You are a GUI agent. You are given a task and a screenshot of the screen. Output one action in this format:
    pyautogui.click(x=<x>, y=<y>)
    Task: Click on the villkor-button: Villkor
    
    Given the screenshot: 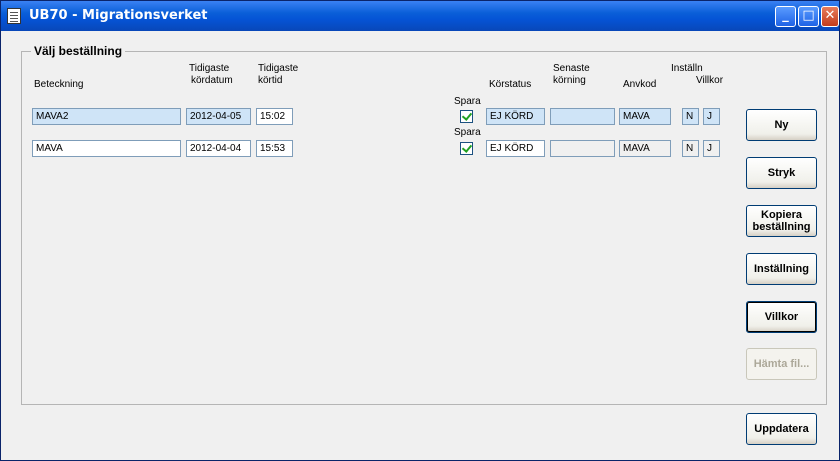 What is the action you would take?
    pyautogui.click(x=781, y=317)
    